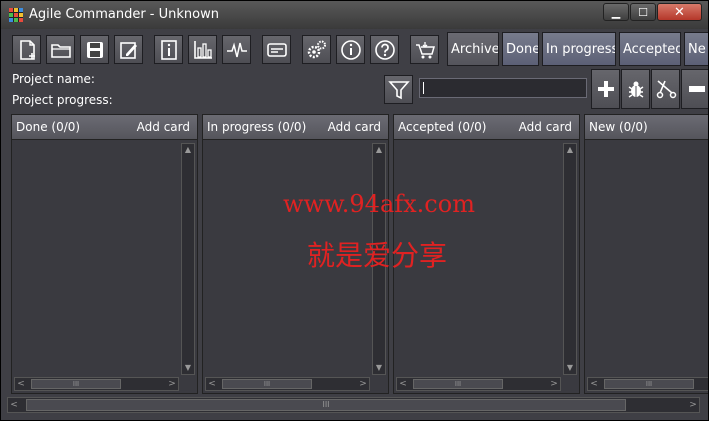 This screenshot has height=421, width=709. I want to click on save-button, so click(94, 49).